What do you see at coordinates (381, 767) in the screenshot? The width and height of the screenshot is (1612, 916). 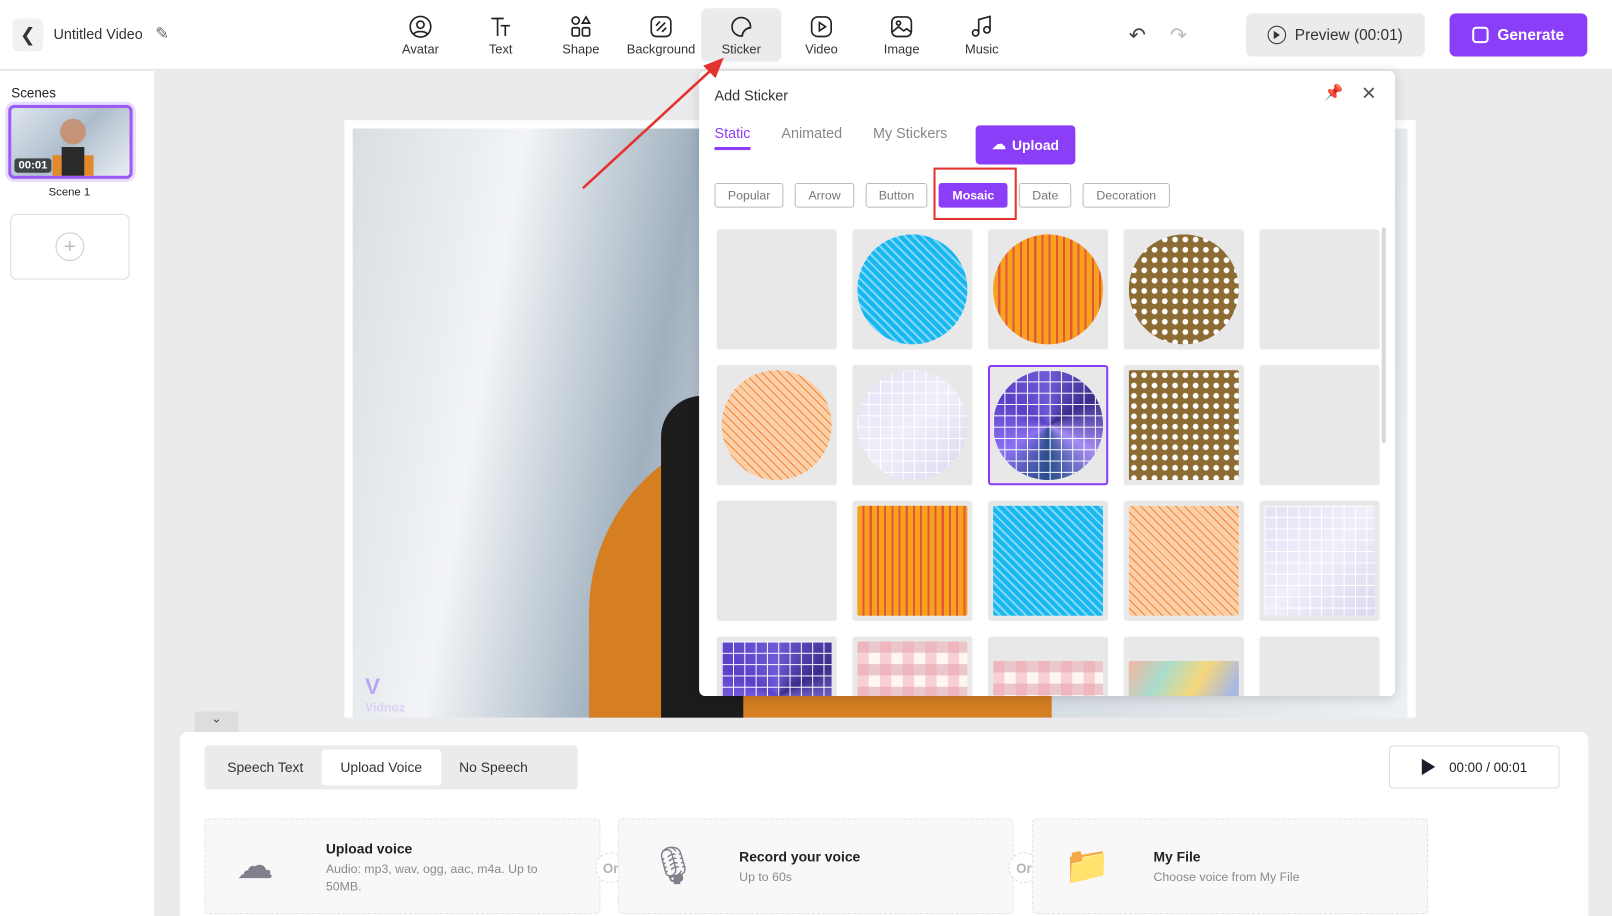 I see `tab-upload-voice: Upload Voice` at bounding box center [381, 767].